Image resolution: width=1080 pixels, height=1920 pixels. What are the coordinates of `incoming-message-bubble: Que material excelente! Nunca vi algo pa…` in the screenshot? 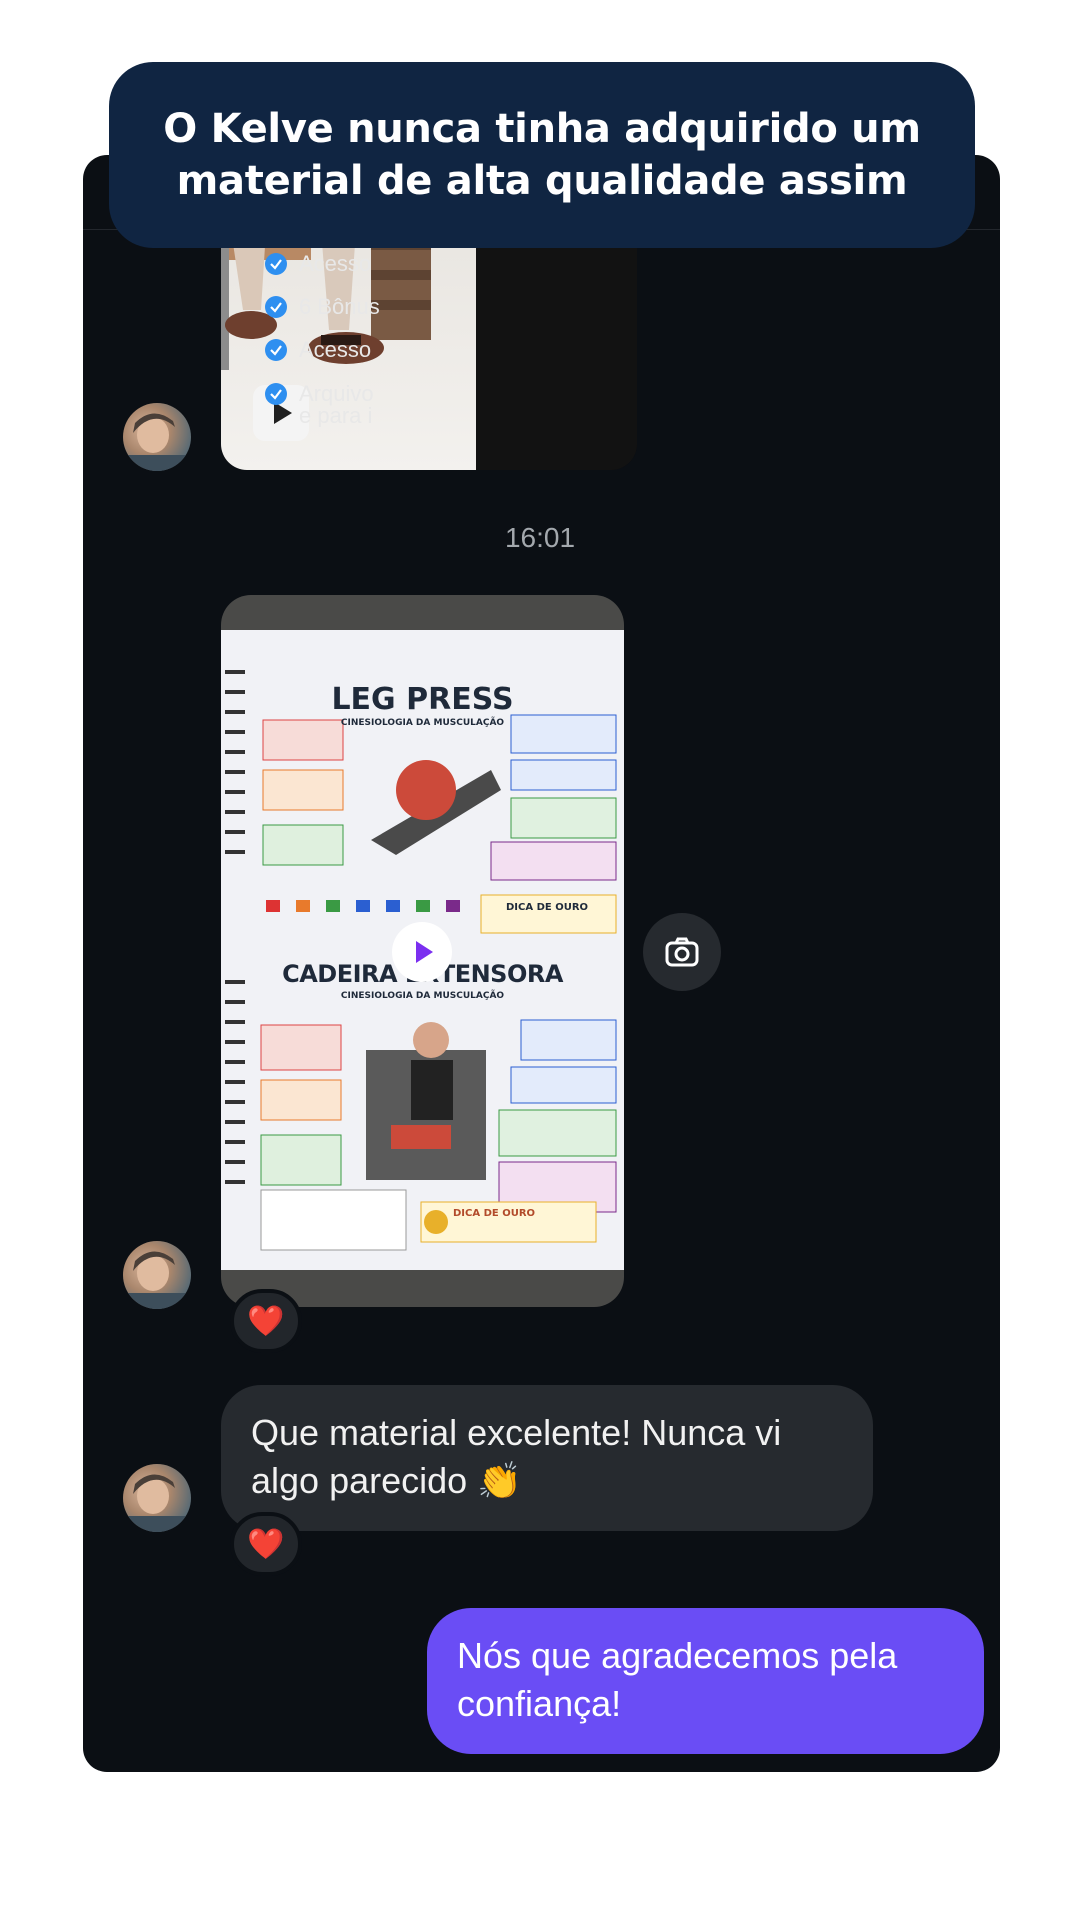 It's located at (547, 1458).